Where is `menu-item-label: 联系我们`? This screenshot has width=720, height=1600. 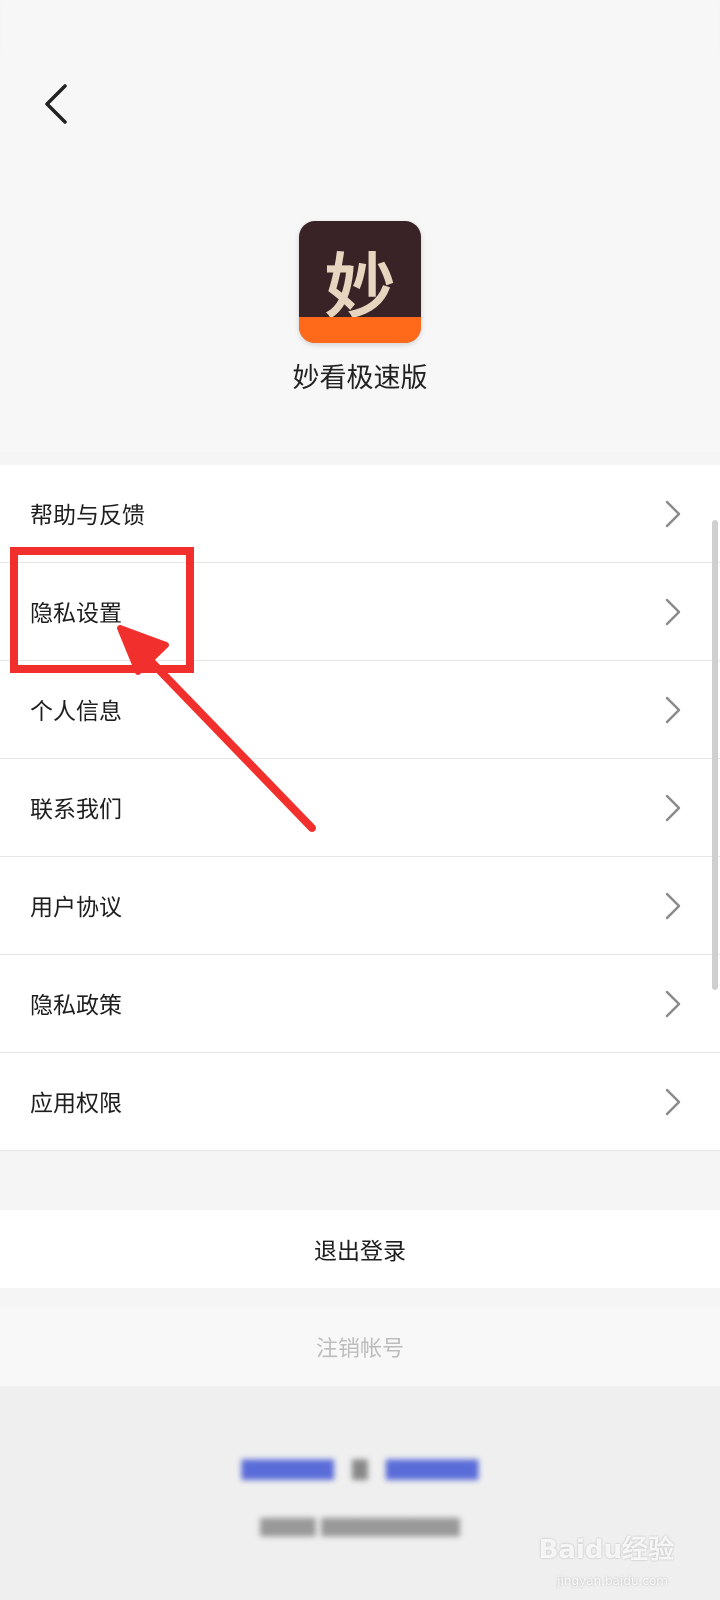 menu-item-label: 联系我们 is located at coordinates (76, 810).